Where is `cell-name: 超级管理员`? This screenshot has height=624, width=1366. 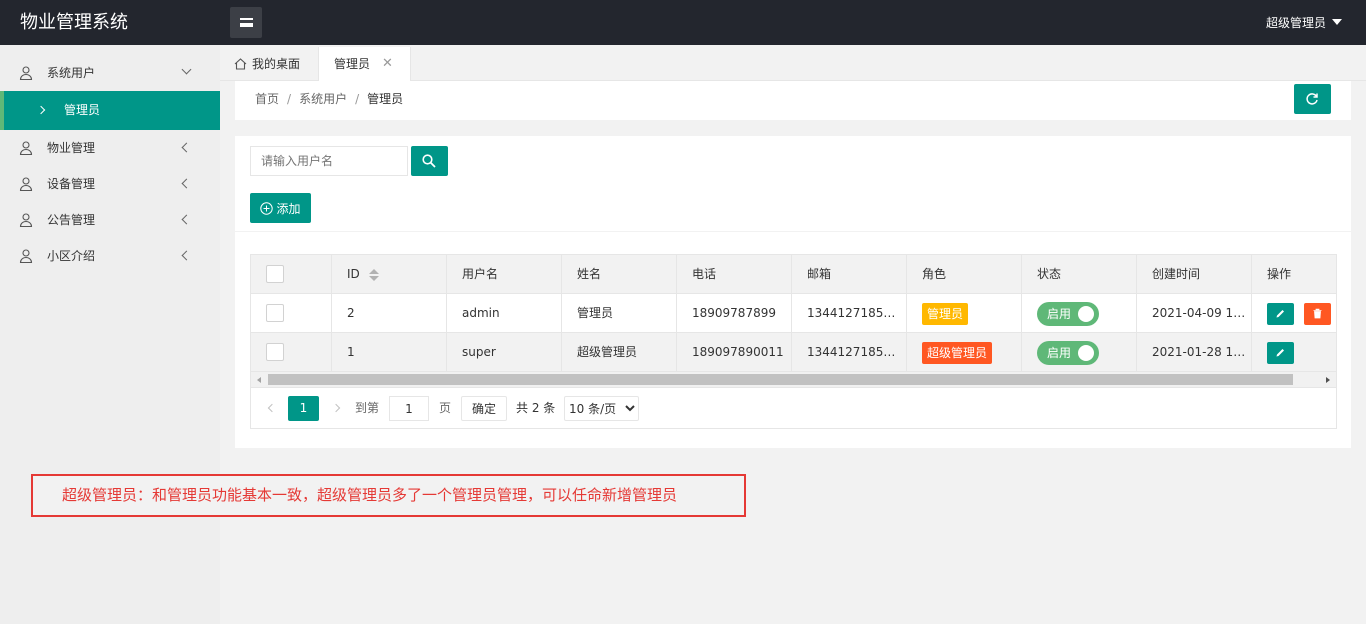
cell-name: 超级管理员 is located at coordinates (619, 352).